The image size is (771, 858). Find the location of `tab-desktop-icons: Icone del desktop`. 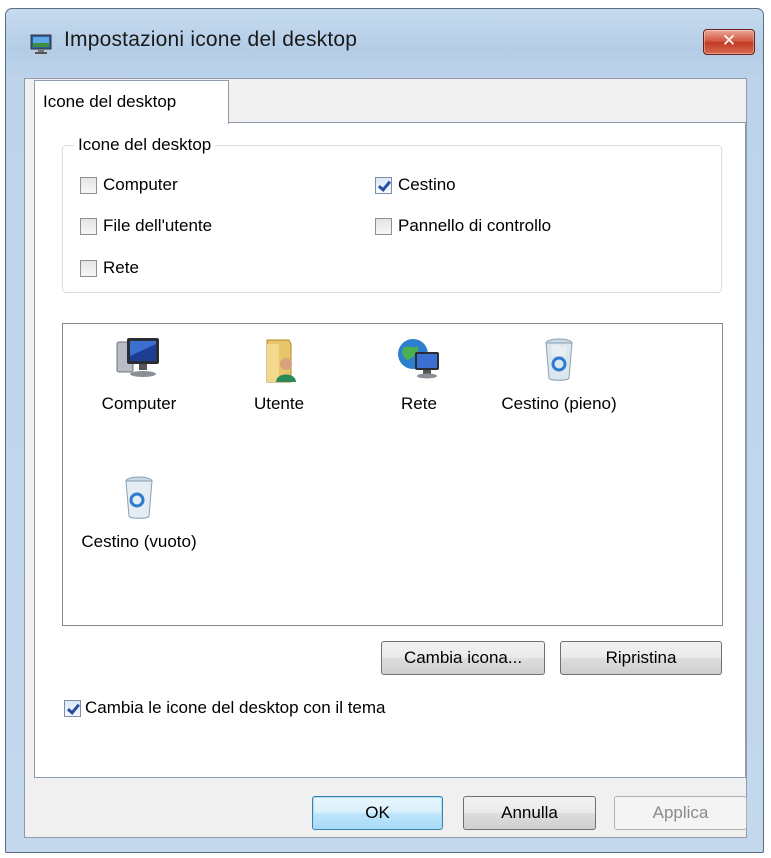

tab-desktop-icons: Icone del desktop is located at coordinates (131, 102).